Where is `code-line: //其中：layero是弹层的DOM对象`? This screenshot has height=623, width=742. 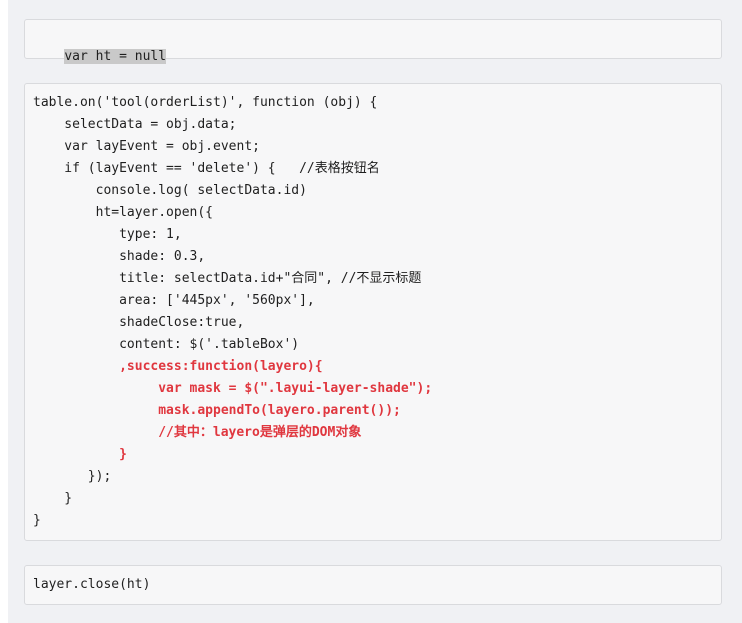
code-line: //其中：layero是弹层的DOM对象 is located at coordinates (197, 432).